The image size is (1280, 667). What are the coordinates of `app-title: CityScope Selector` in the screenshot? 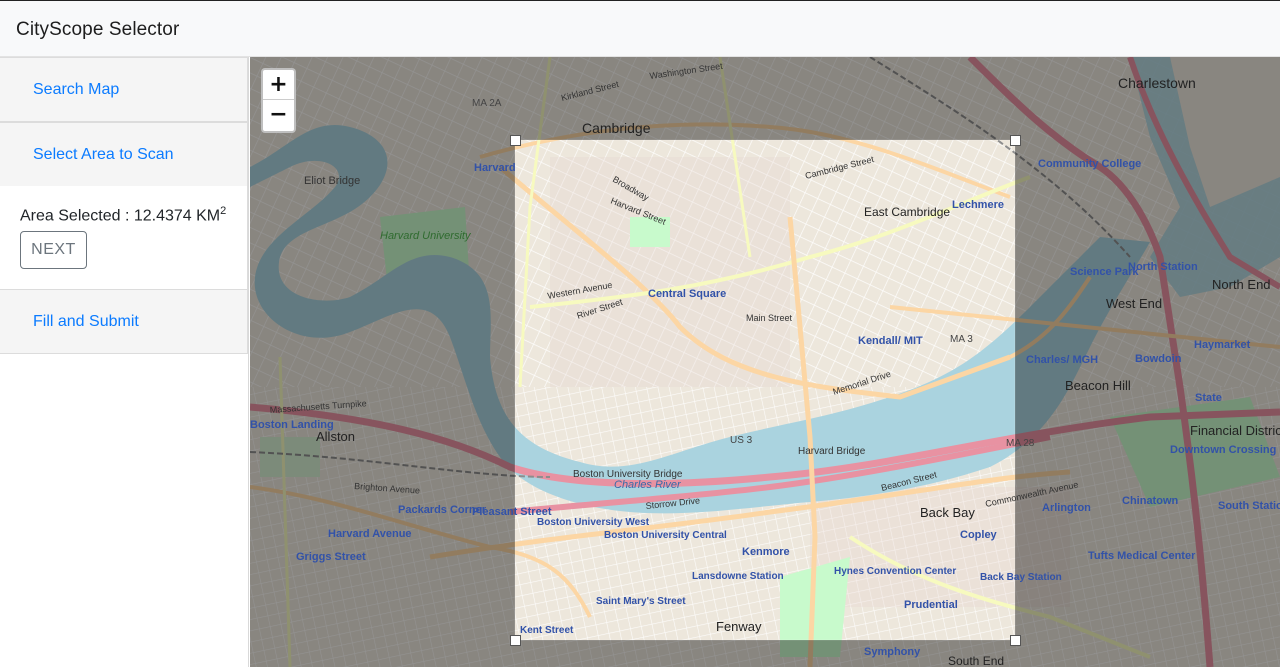 It's located at (98, 29).